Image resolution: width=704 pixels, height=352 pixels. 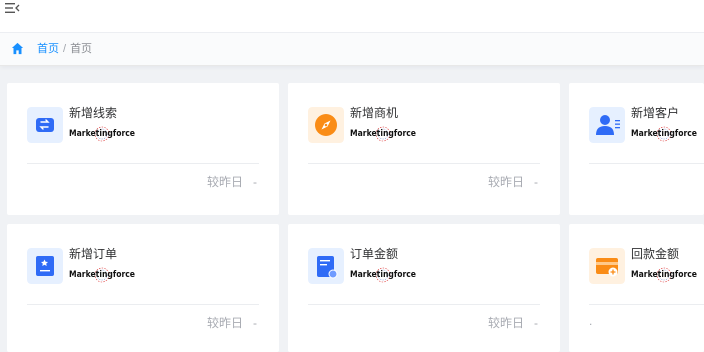 I want to click on breadcrumb: 首页 / 首页, so click(x=64, y=49).